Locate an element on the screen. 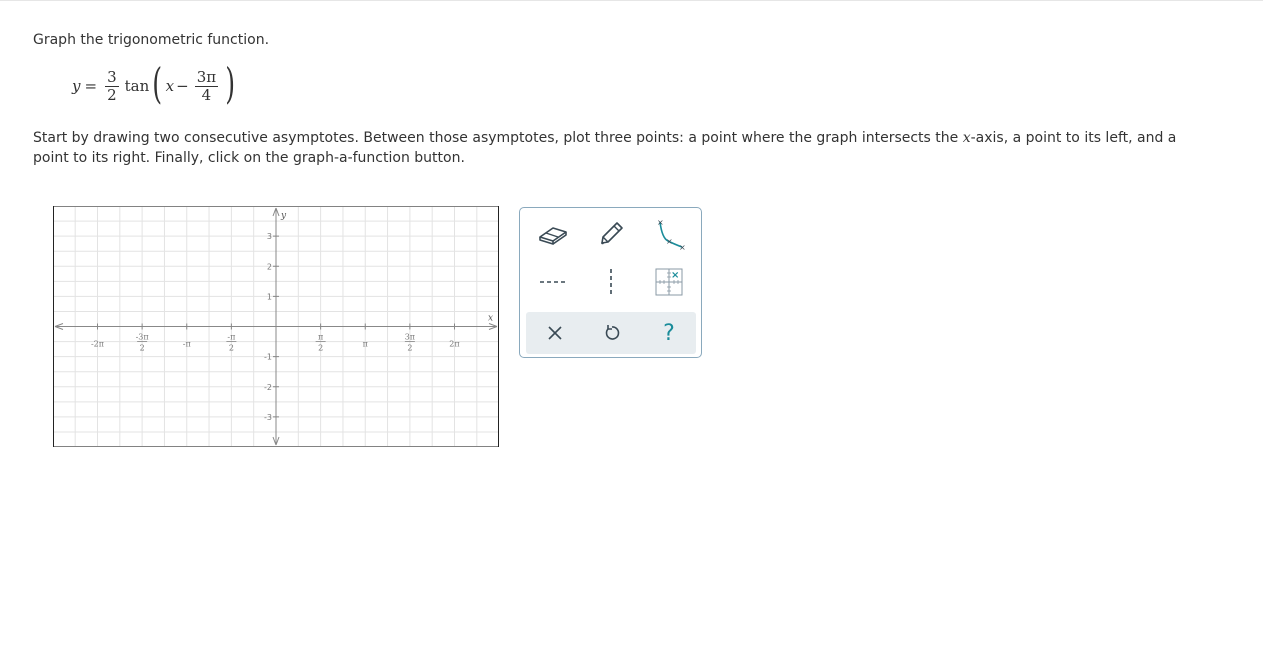 The image size is (1263, 652). coefficient-fraction: 3 2 is located at coordinates (112, 85).